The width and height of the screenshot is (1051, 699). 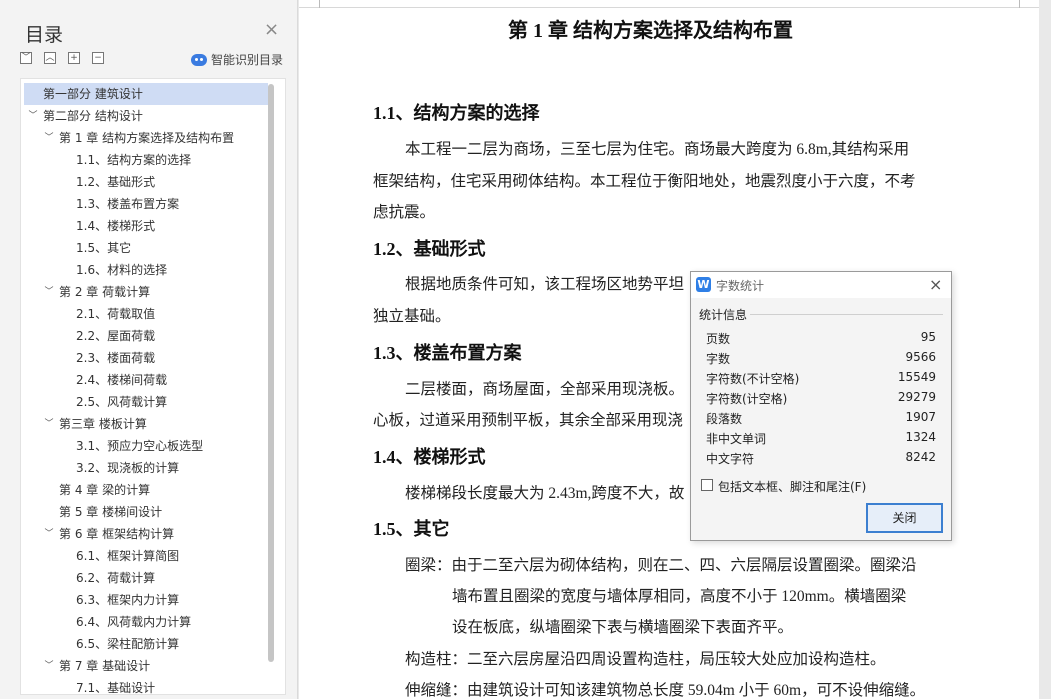 What do you see at coordinates (545, 389) in the screenshot?
I see `paragraph-line: 二层楼面，商场屋面，全部采用现浇板。` at bounding box center [545, 389].